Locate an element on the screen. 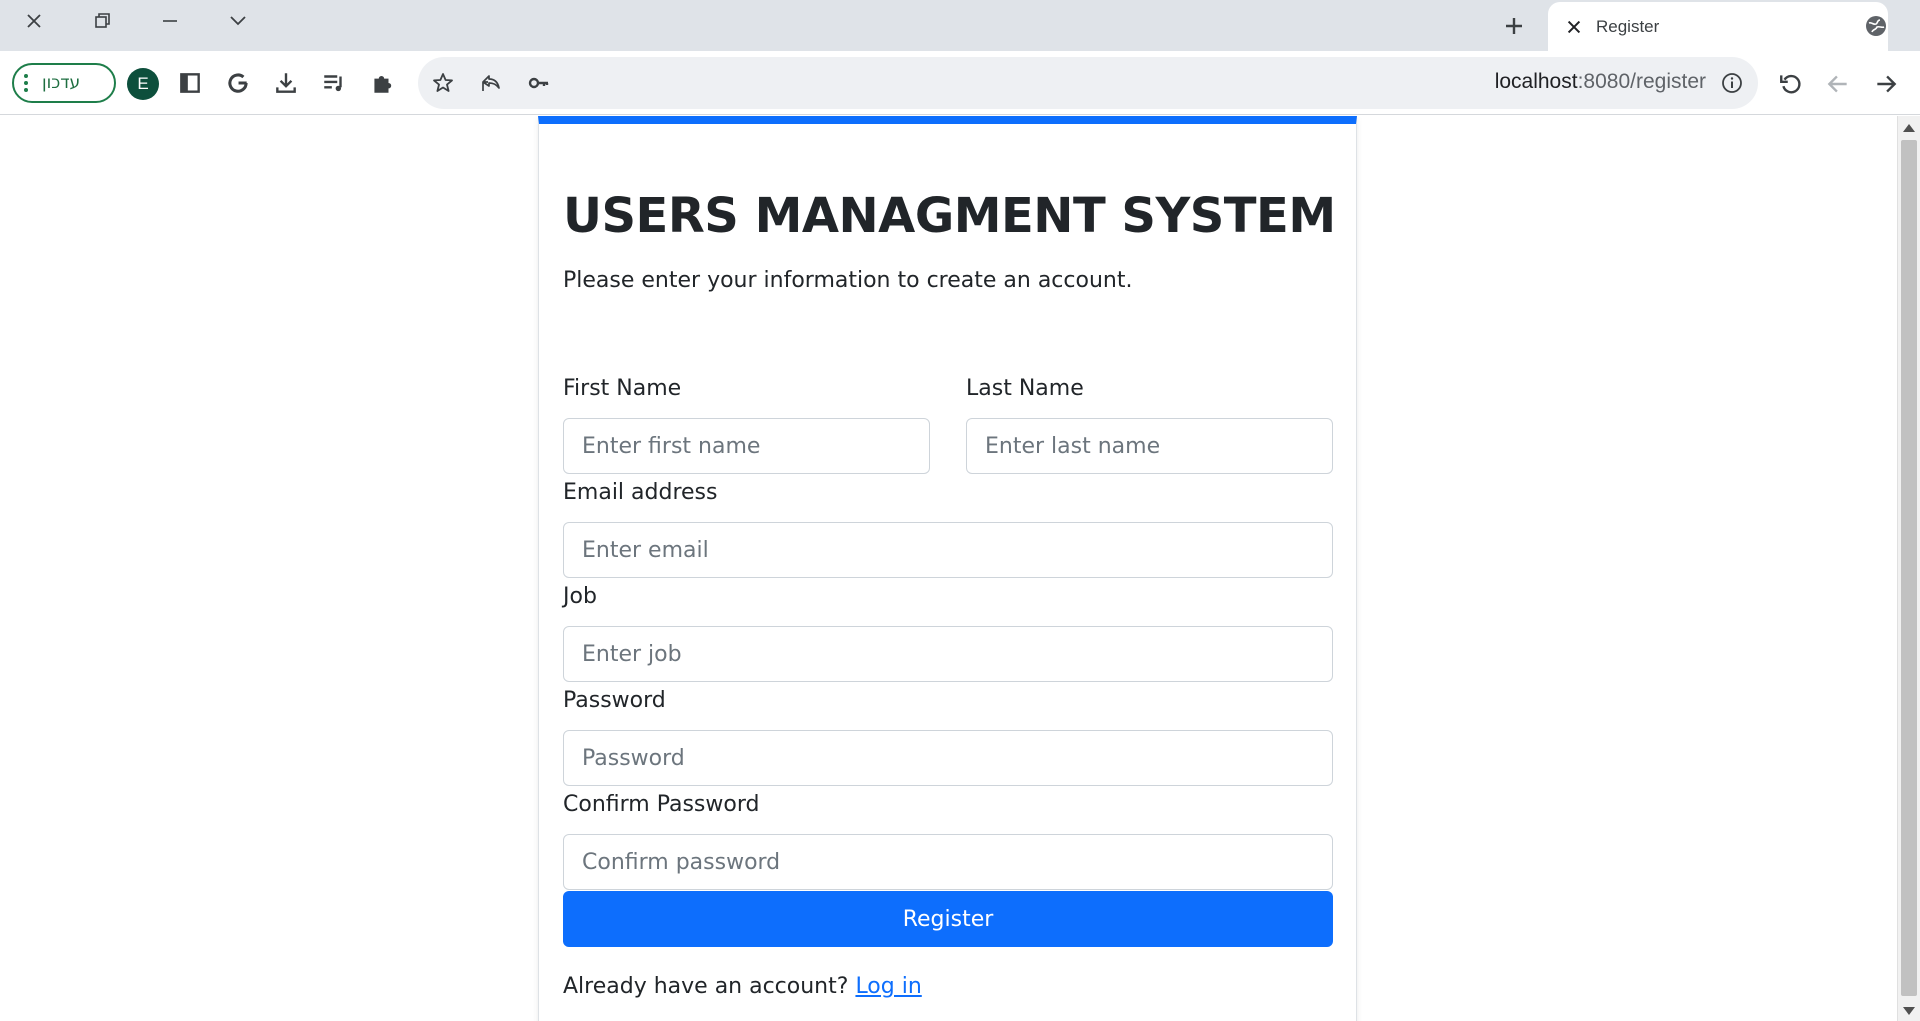  restore-icon is located at coordinates (102, 20).